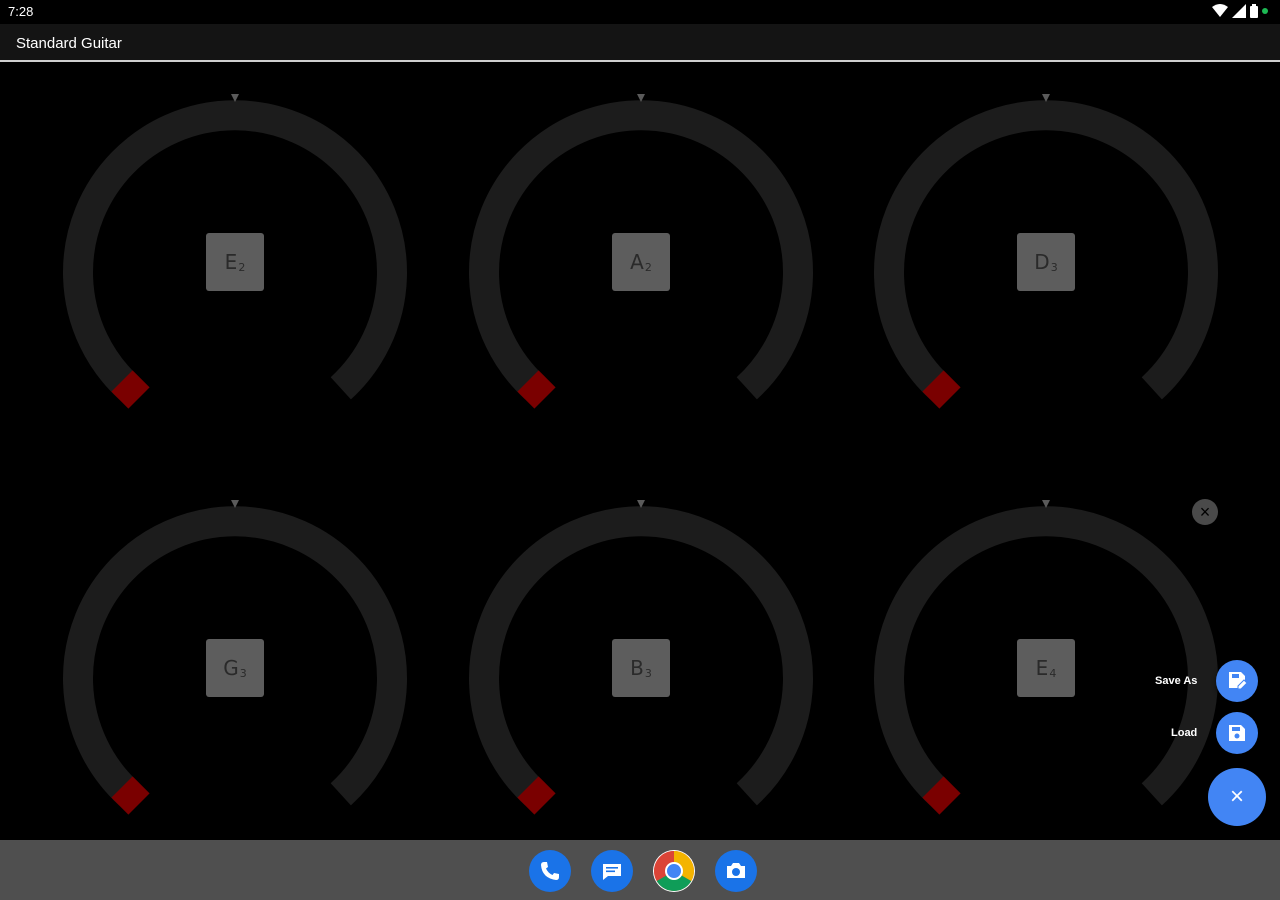  I want to click on save-icon, so click(1237, 733).